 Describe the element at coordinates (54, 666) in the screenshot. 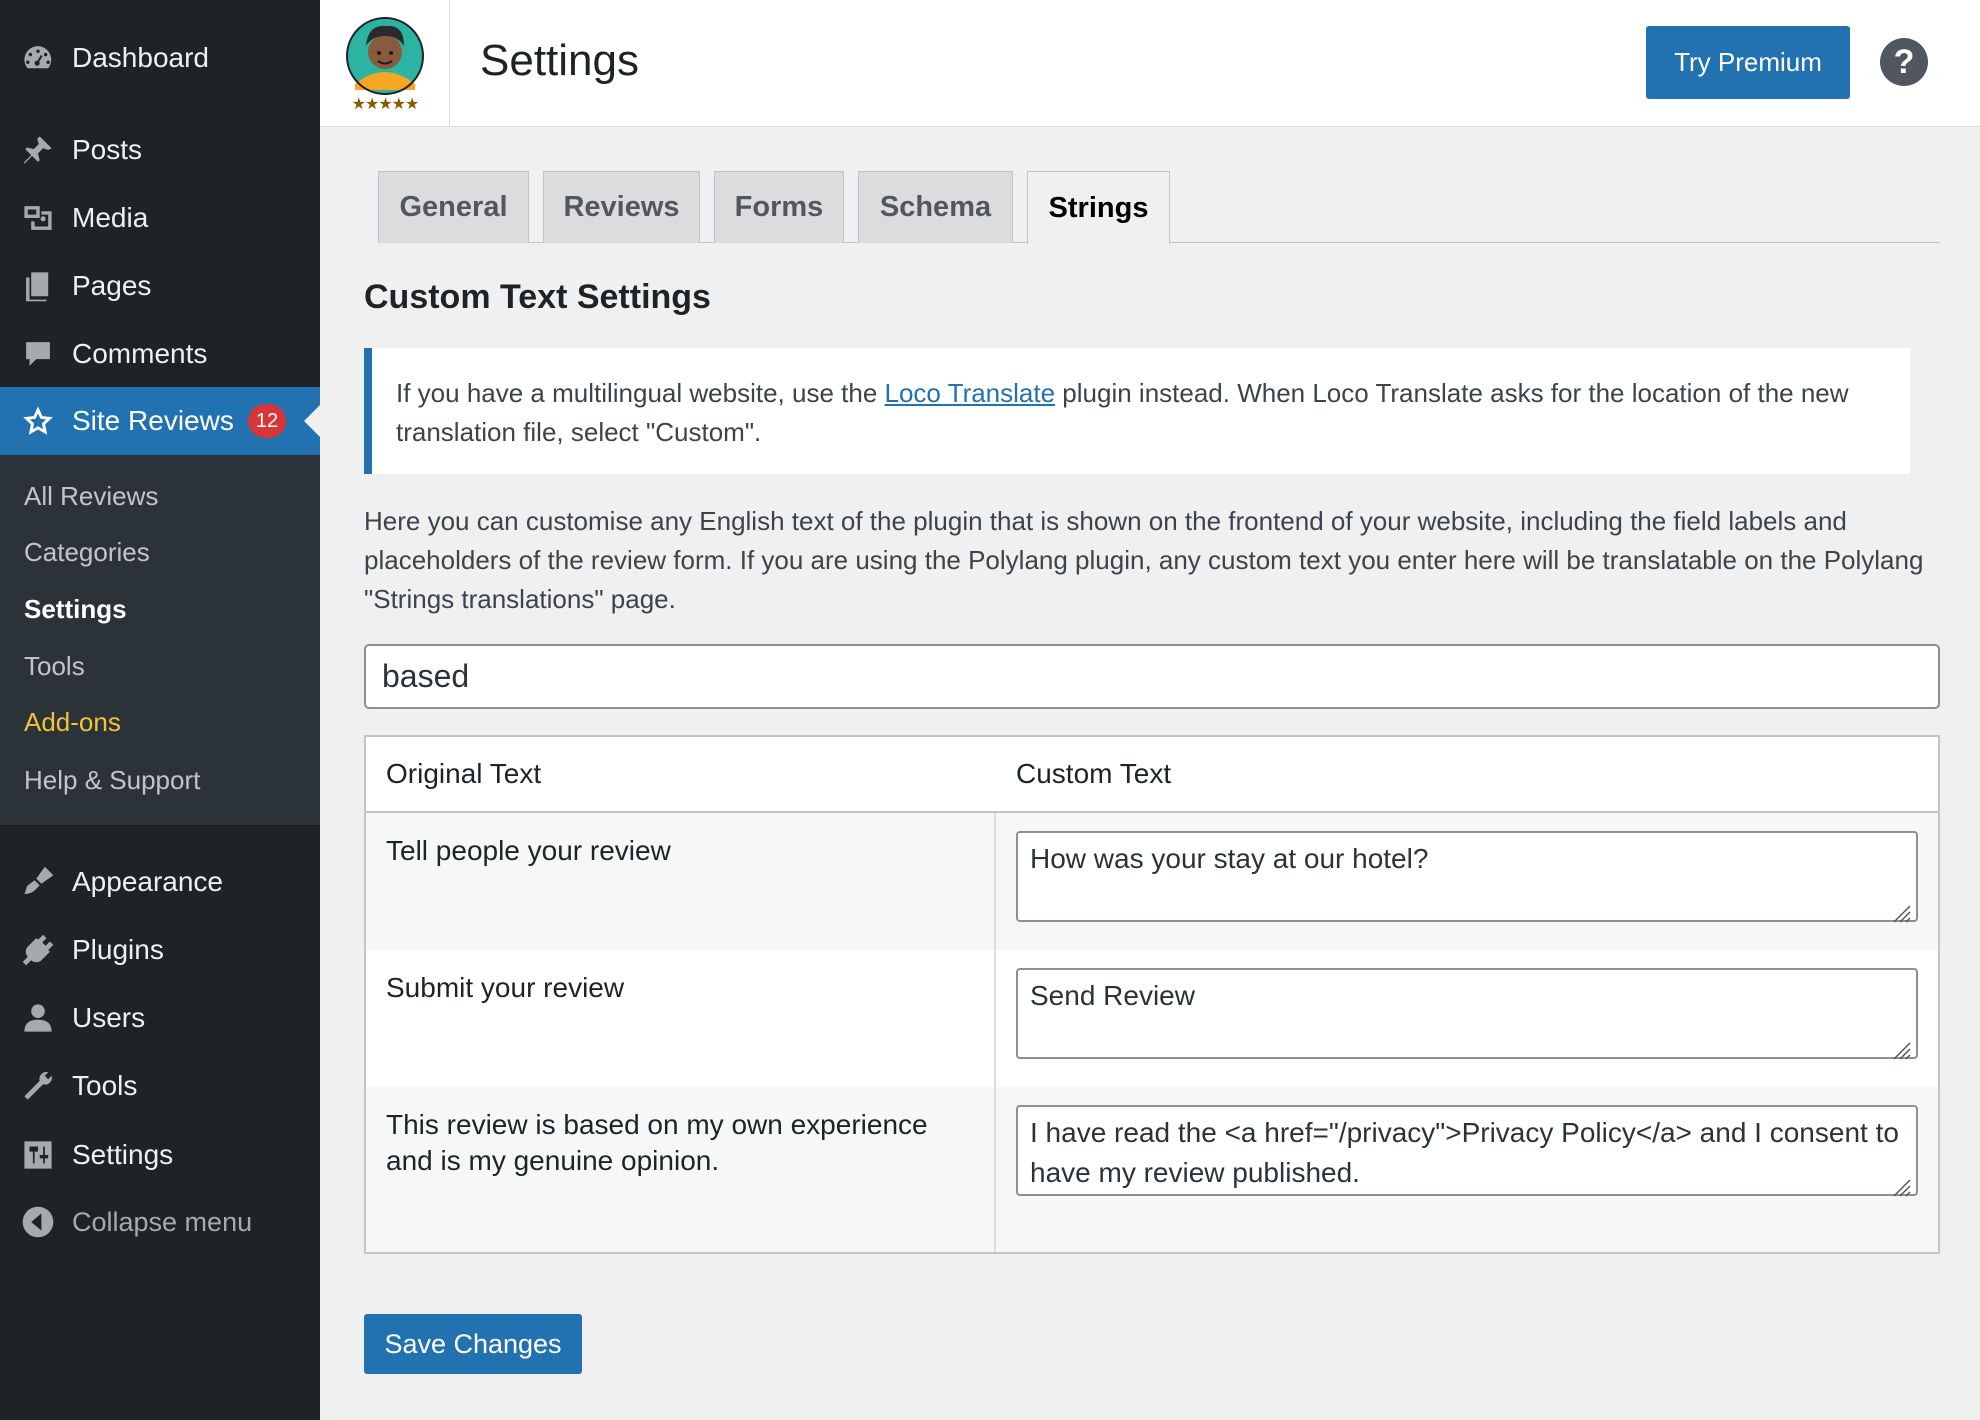

I see `submenu-tools: Tools` at that location.